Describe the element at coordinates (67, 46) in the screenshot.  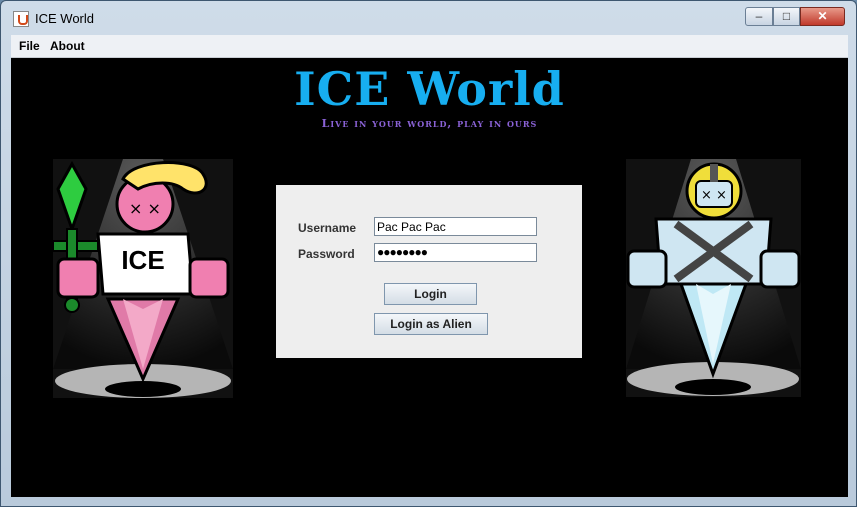
I see `menu-about: About` at that location.